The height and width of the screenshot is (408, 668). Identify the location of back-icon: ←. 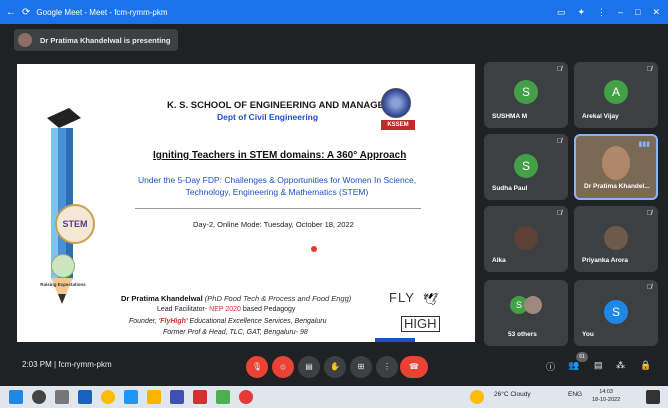
(11, 12).